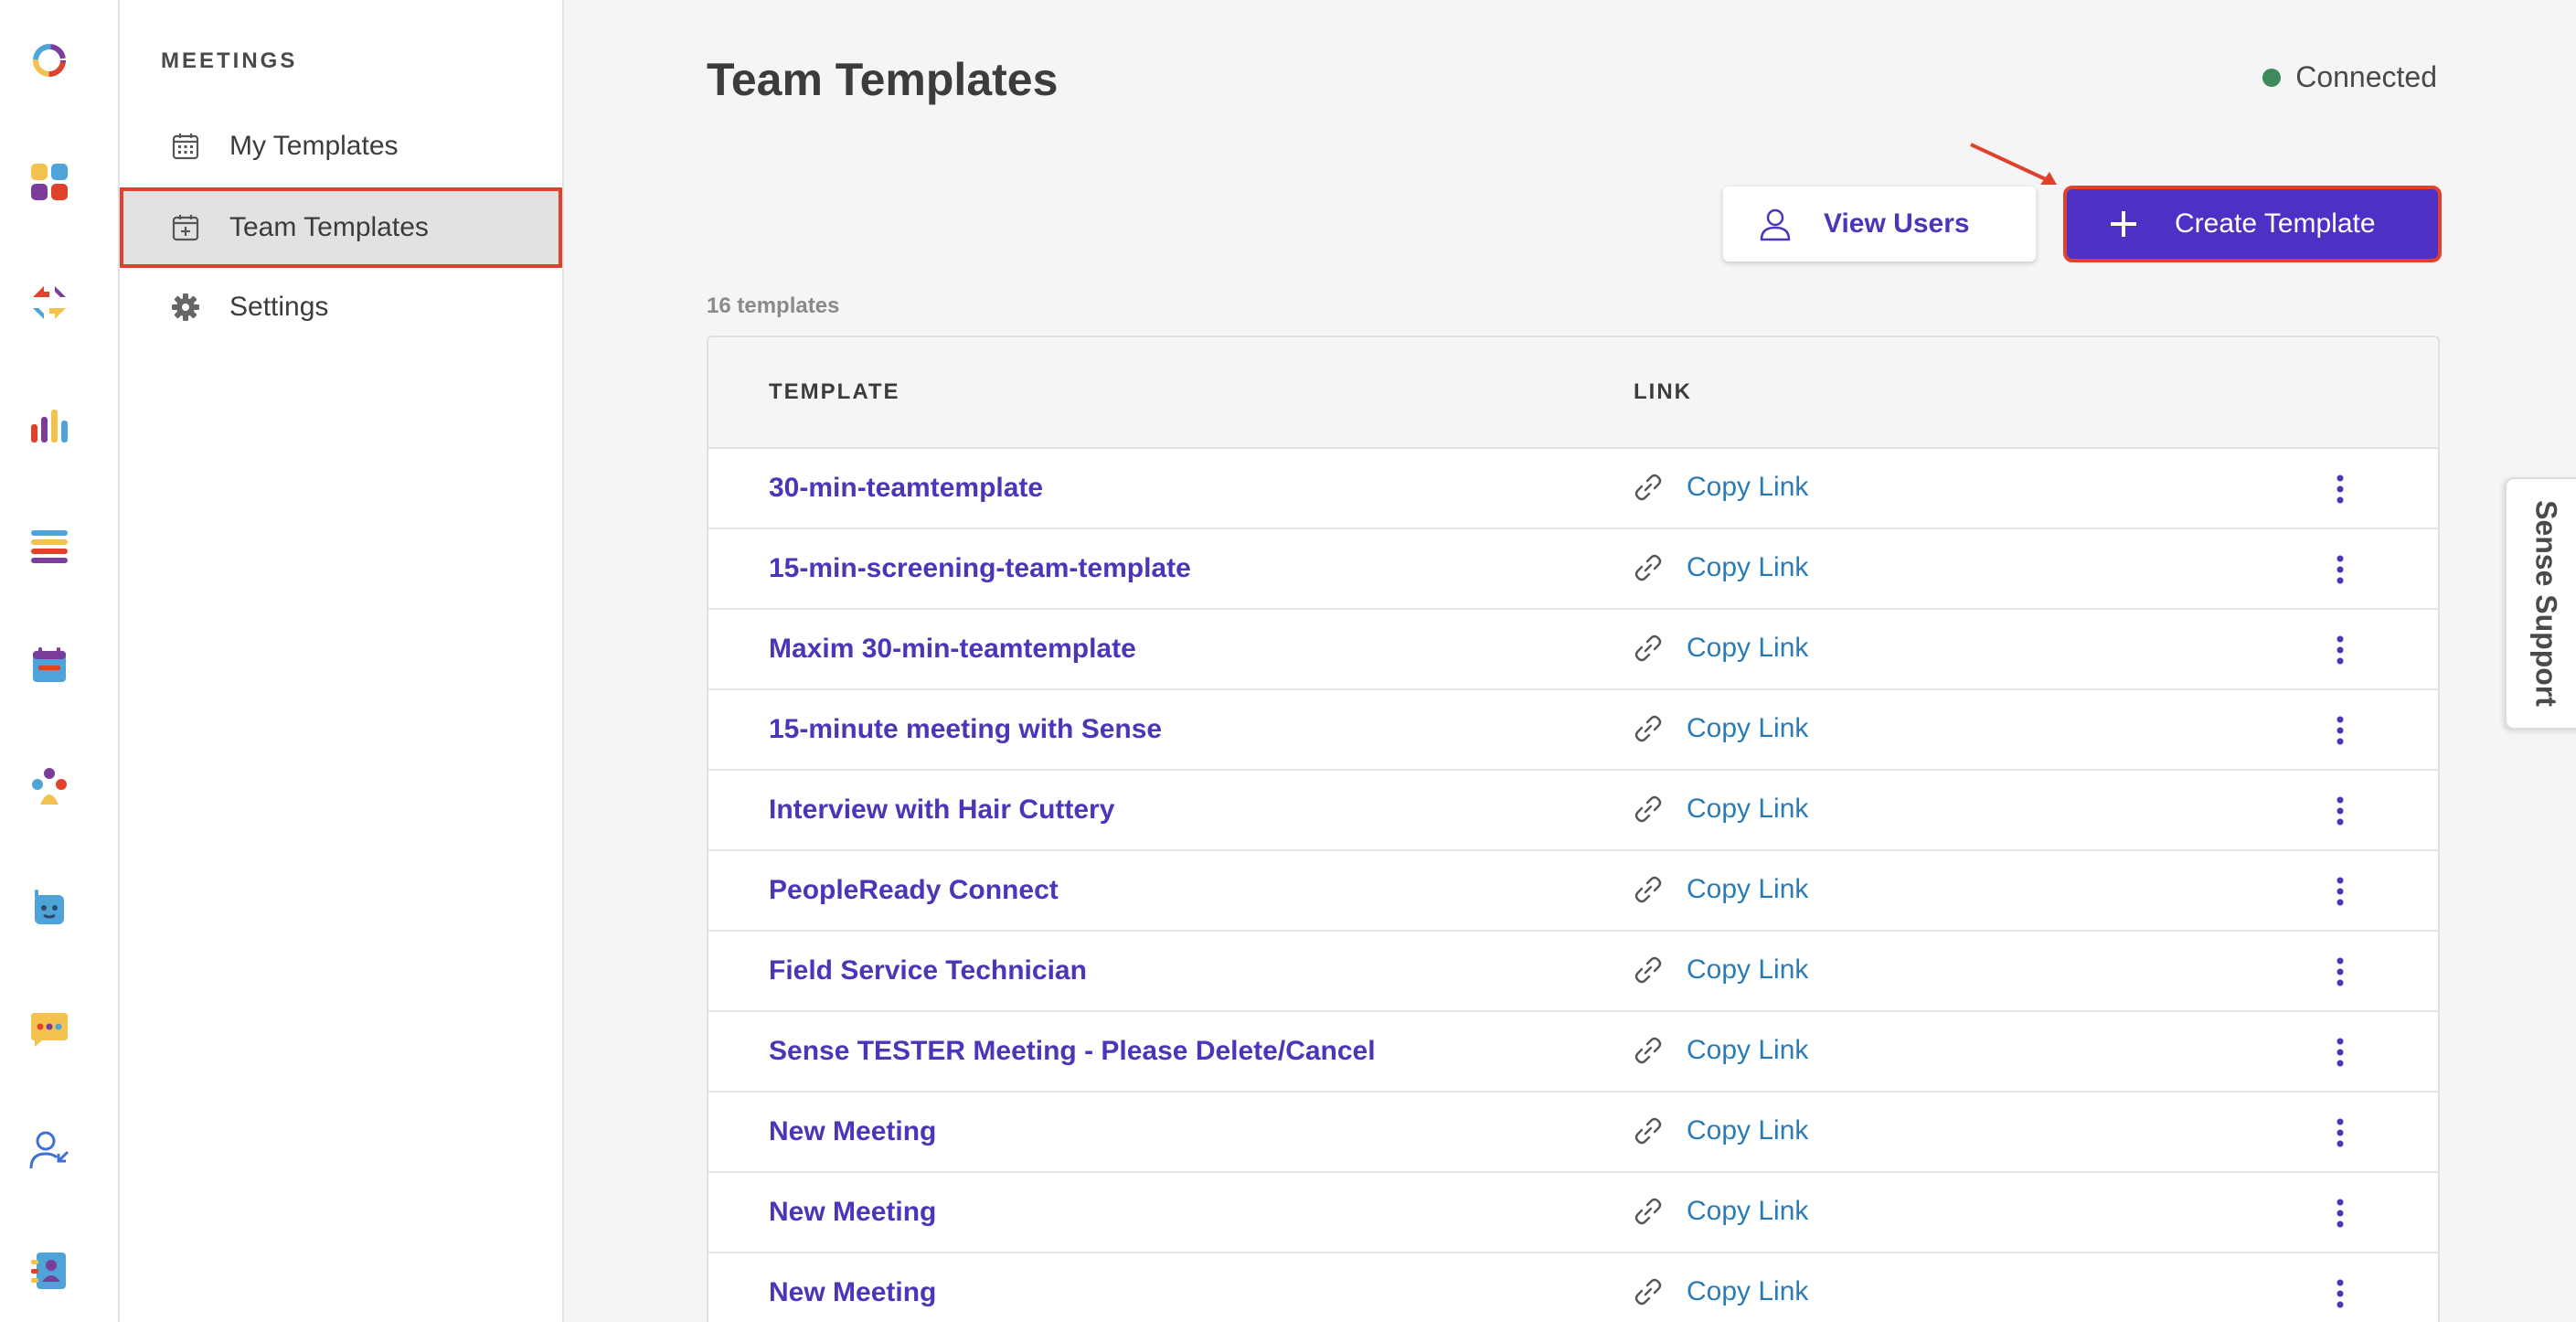 The image size is (2576, 1322). Describe the element at coordinates (341, 227) in the screenshot. I see `sidebar-item-team-templates: Team Templates` at that location.